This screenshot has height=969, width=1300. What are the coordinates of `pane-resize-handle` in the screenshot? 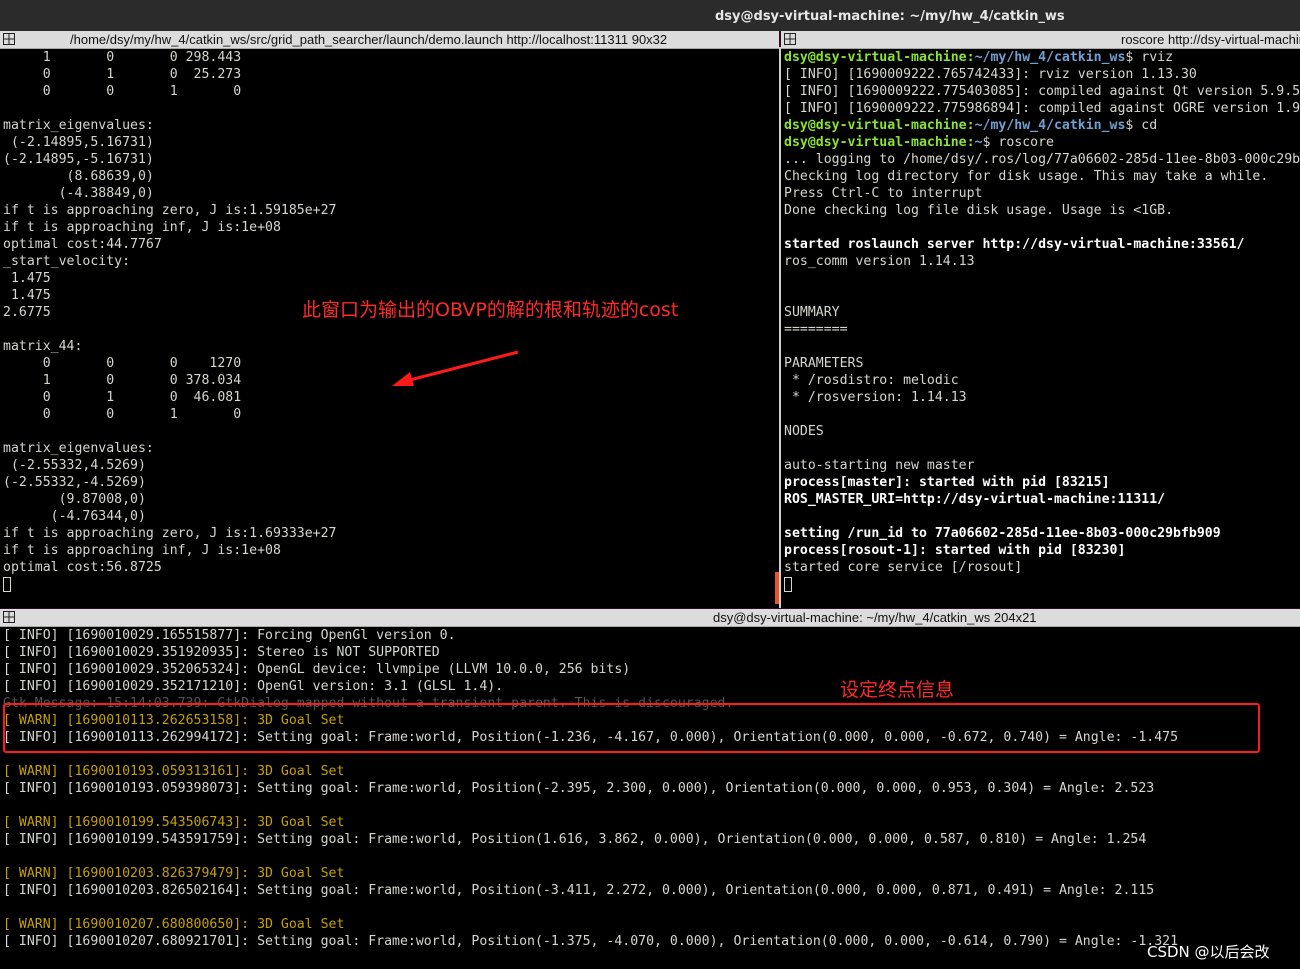 It's located at (777, 588).